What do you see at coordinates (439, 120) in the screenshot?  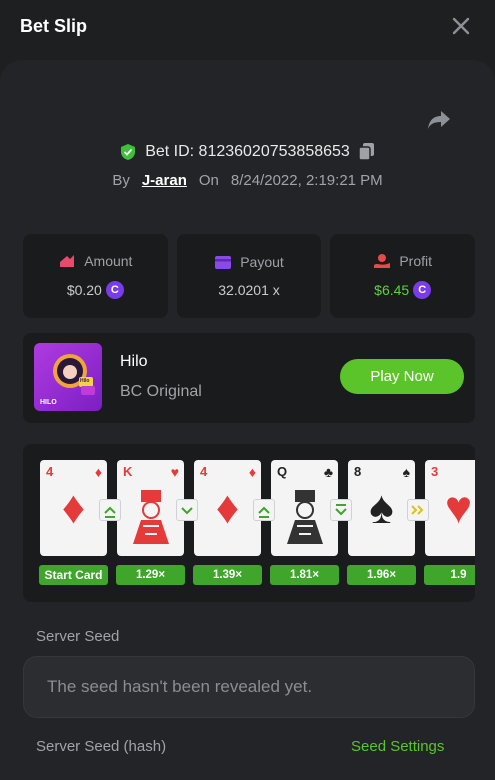 I see `share-icon` at bounding box center [439, 120].